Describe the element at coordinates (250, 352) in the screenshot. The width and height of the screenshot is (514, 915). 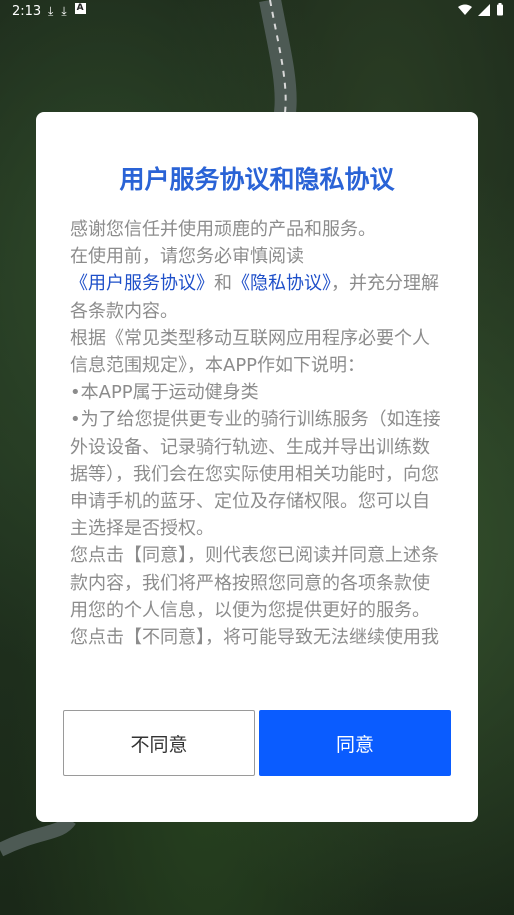
I see `regulation-paragraph: 根据《常见类型移动互联网应用程序必要个人信息范围规定》，本APP作如下说明：` at that location.